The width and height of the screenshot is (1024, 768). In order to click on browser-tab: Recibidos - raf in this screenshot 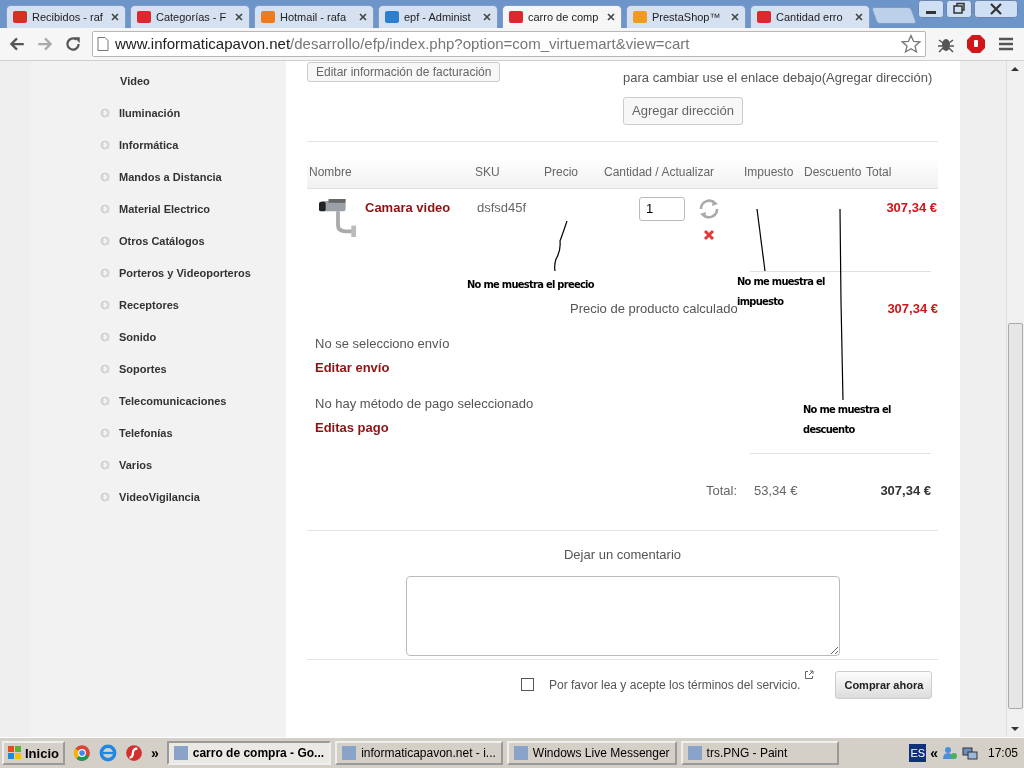, I will do `click(66, 16)`.